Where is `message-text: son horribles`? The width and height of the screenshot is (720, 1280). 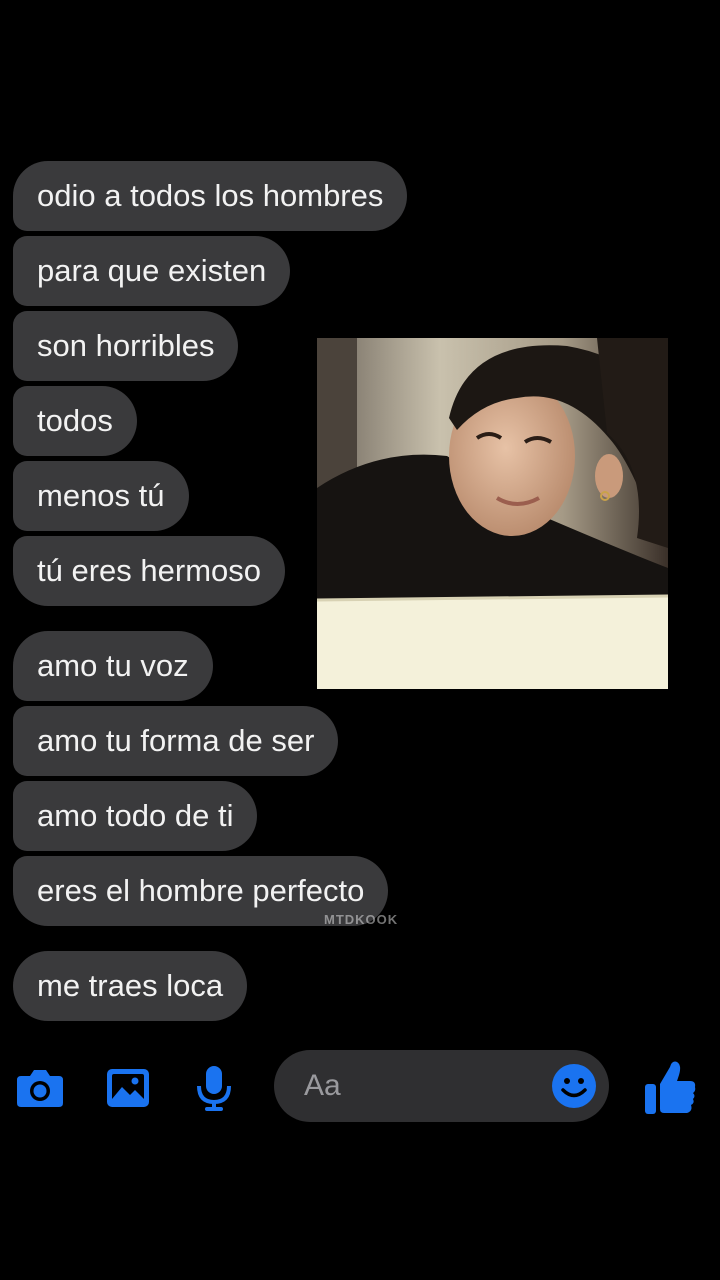
message-text: son horribles is located at coordinates (126, 345).